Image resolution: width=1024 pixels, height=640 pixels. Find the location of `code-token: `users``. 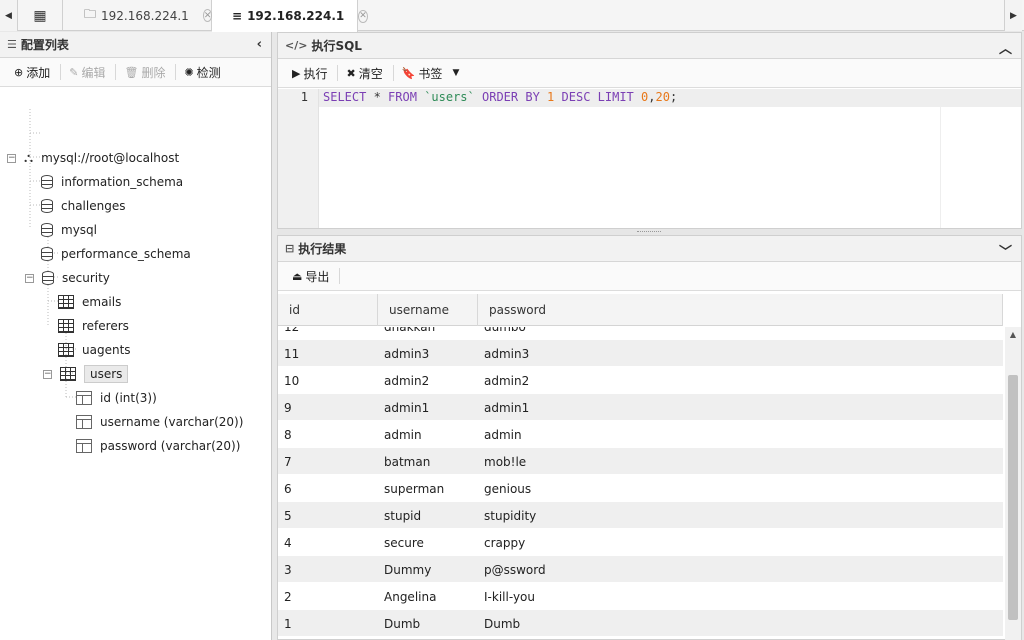

code-token: `users` is located at coordinates (449, 97).